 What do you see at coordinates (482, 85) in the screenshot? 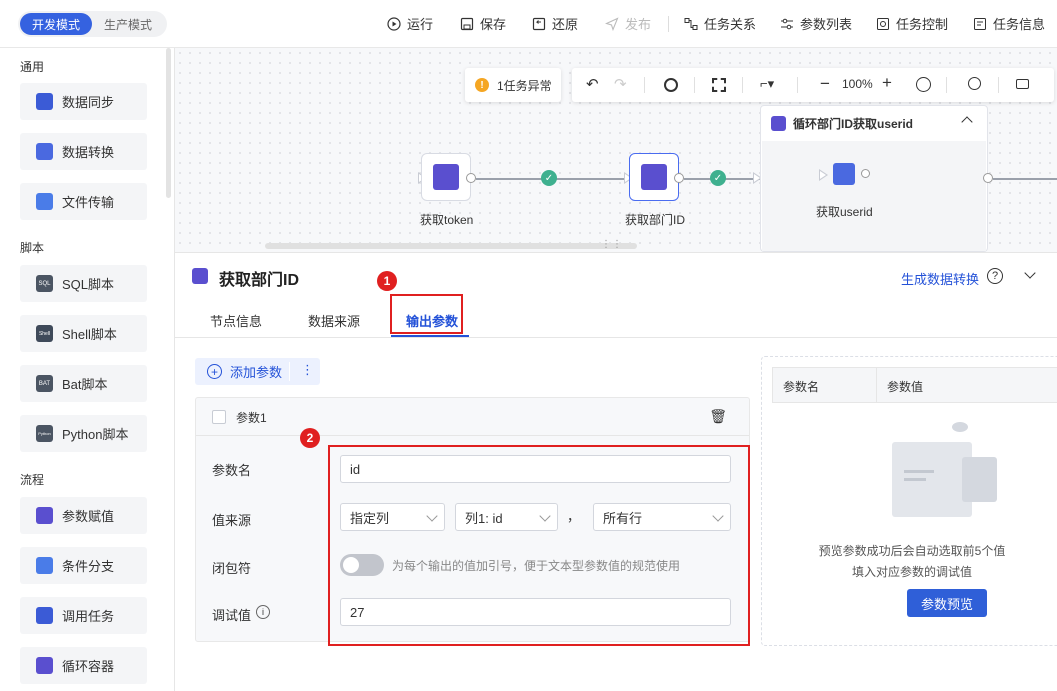
I see `warning-icon: !` at bounding box center [482, 85].